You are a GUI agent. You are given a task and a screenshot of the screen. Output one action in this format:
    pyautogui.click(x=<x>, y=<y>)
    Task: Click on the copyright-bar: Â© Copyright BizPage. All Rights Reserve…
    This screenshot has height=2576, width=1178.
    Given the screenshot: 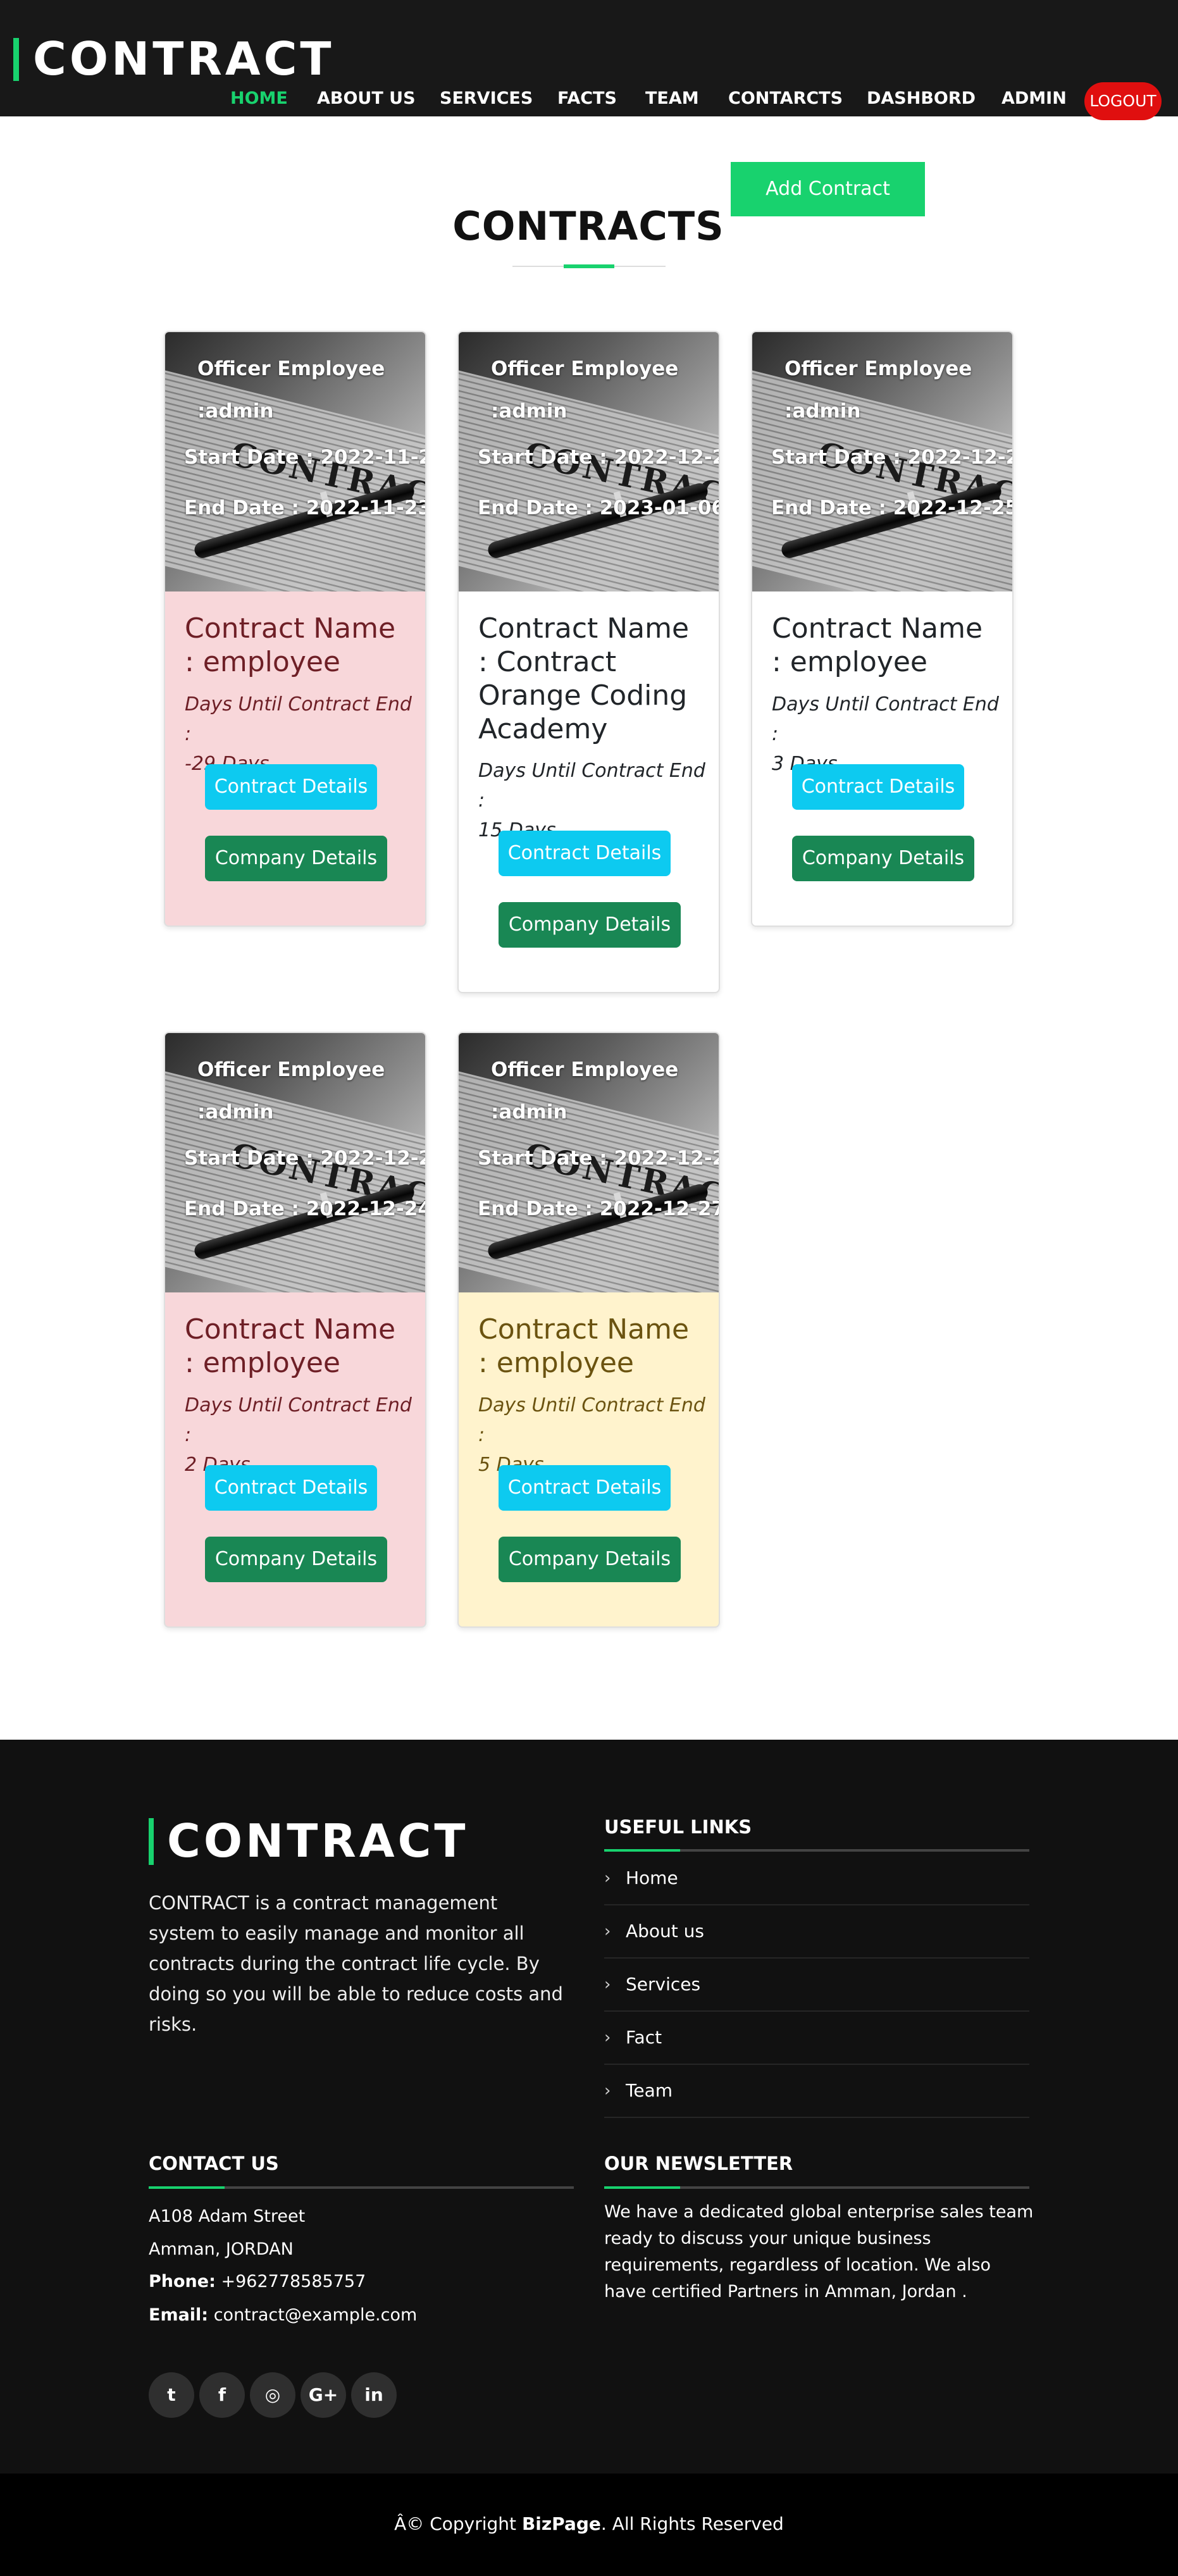 What is the action you would take?
    pyautogui.click(x=589, y=2525)
    